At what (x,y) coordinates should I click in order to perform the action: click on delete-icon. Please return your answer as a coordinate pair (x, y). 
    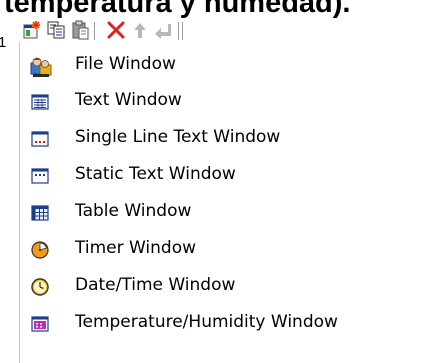
    Looking at the image, I should click on (116, 30).